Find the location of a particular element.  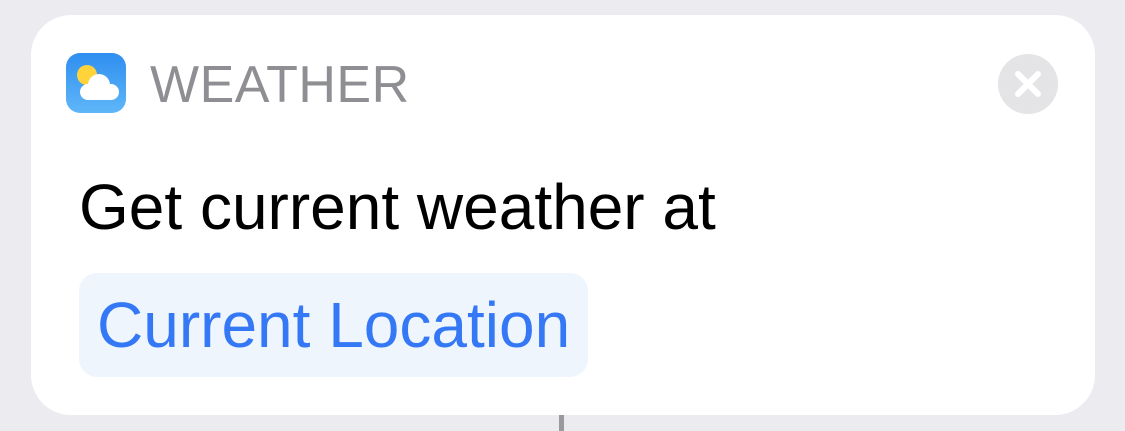

sun-cloud-glyph is located at coordinates (98, 82).